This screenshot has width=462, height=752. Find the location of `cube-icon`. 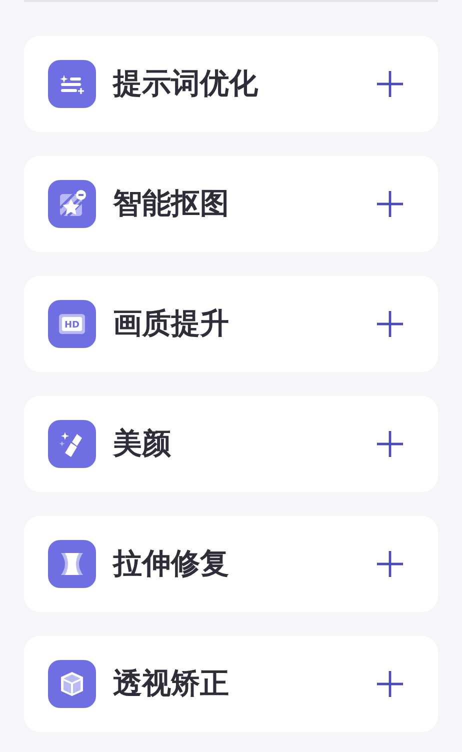

cube-icon is located at coordinates (72, 684).